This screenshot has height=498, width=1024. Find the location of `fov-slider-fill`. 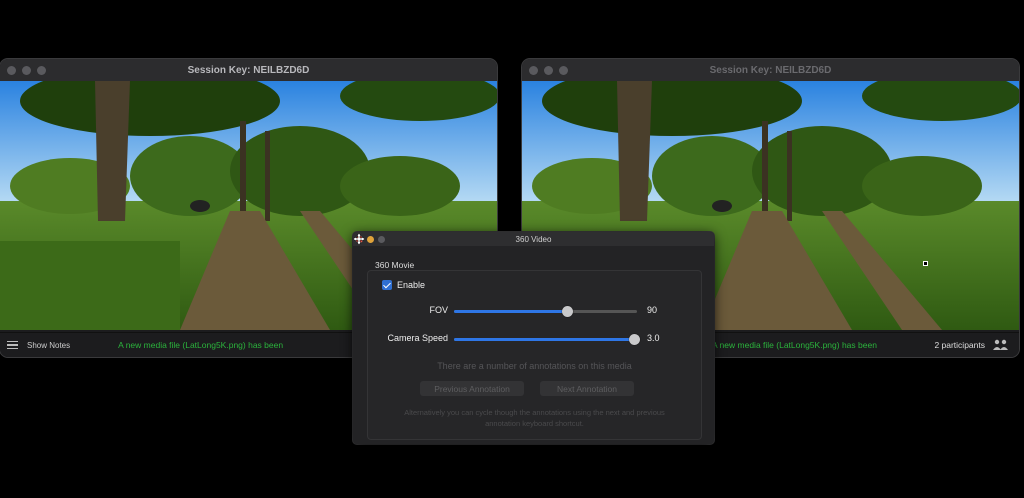

fov-slider-fill is located at coordinates (511, 311).